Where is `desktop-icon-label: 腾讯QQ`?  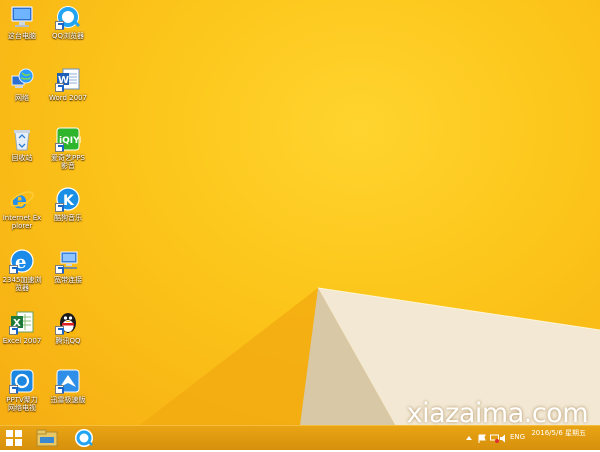
desktop-icon-label: 腾讯QQ is located at coordinates (68, 341).